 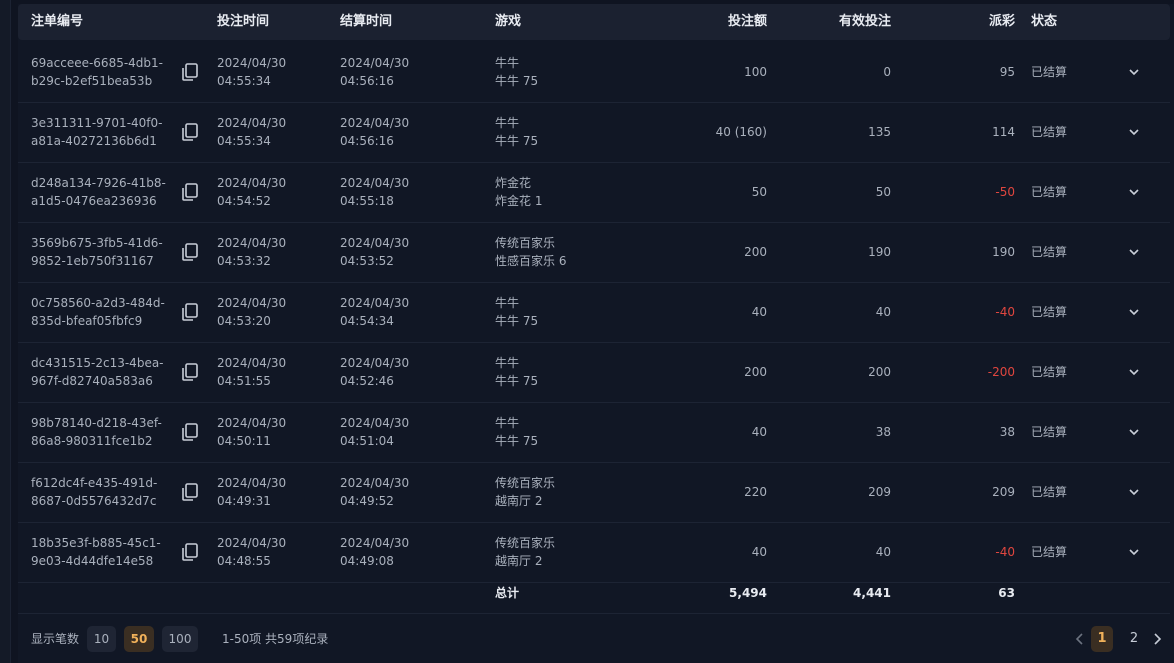 What do you see at coordinates (525, 492) in the screenshot?
I see `game-name: 传统百家乐 越南厅 2` at bounding box center [525, 492].